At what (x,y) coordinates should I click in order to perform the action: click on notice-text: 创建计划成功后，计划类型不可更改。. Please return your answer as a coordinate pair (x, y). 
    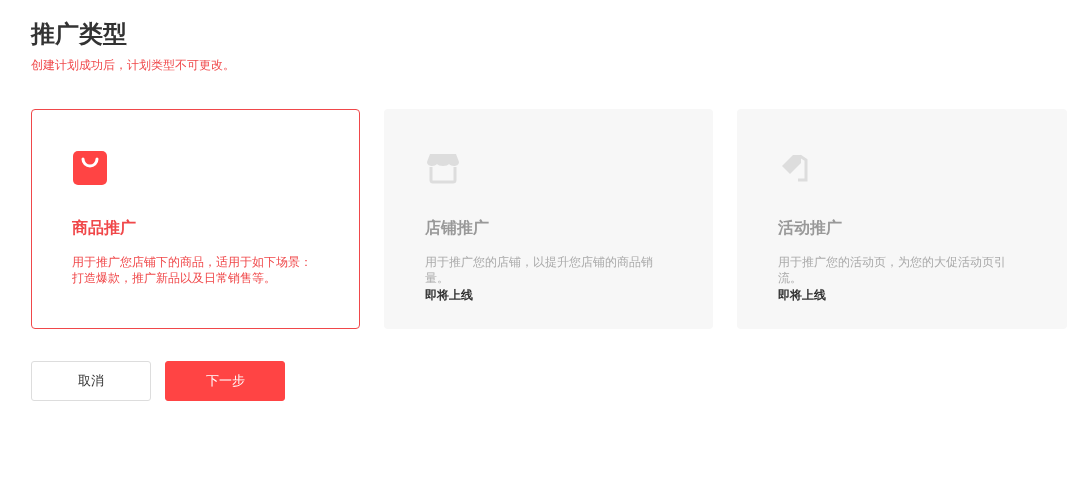
    Looking at the image, I should click on (133, 65).